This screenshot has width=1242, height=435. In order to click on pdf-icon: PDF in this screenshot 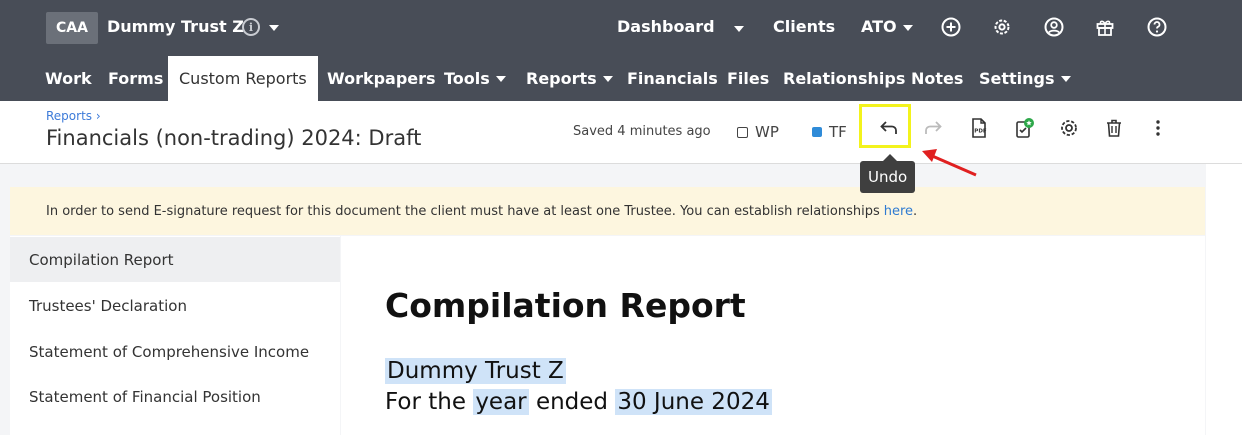, I will do `click(979, 128)`.